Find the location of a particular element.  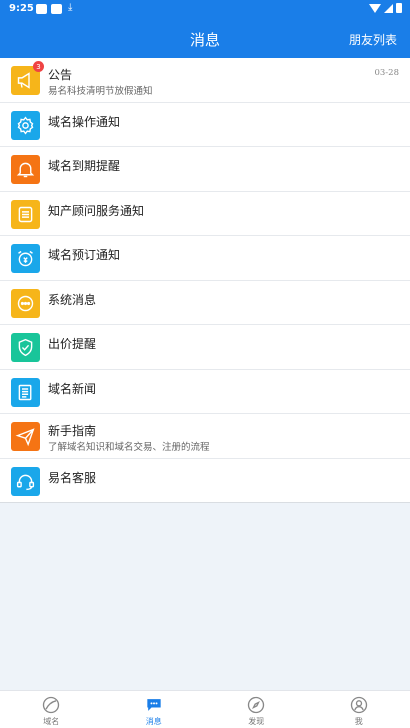

gear-icon is located at coordinates (25, 125).